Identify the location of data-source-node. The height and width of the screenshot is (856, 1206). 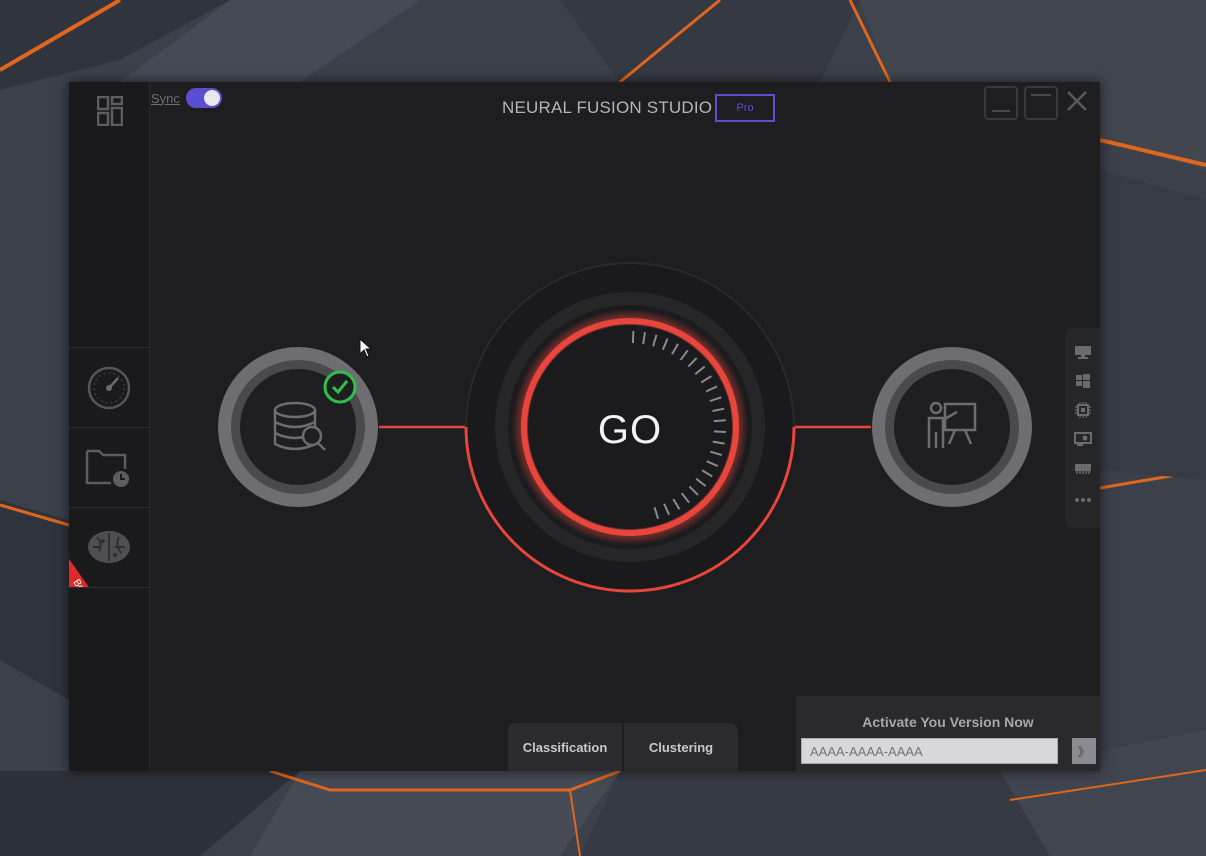
(298, 427).